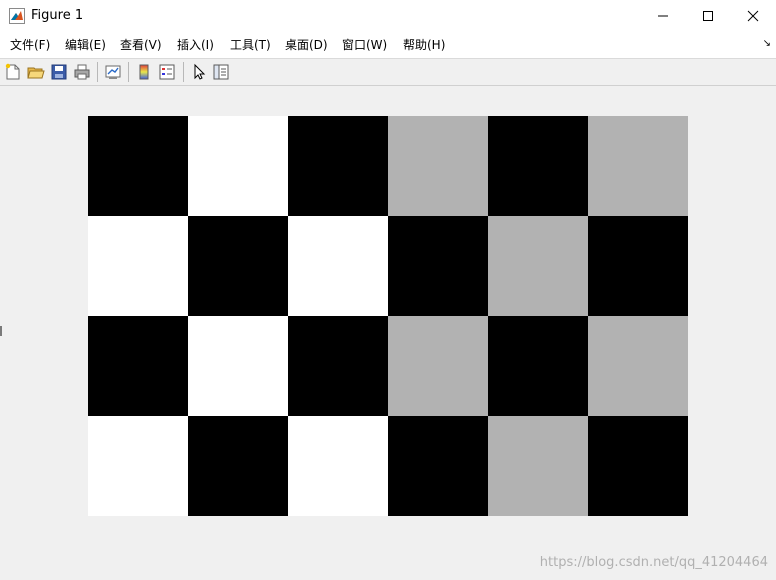 The image size is (776, 580). Describe the element at coordinates (82, 72) in the screenshot. I see `print-icon` at that location.